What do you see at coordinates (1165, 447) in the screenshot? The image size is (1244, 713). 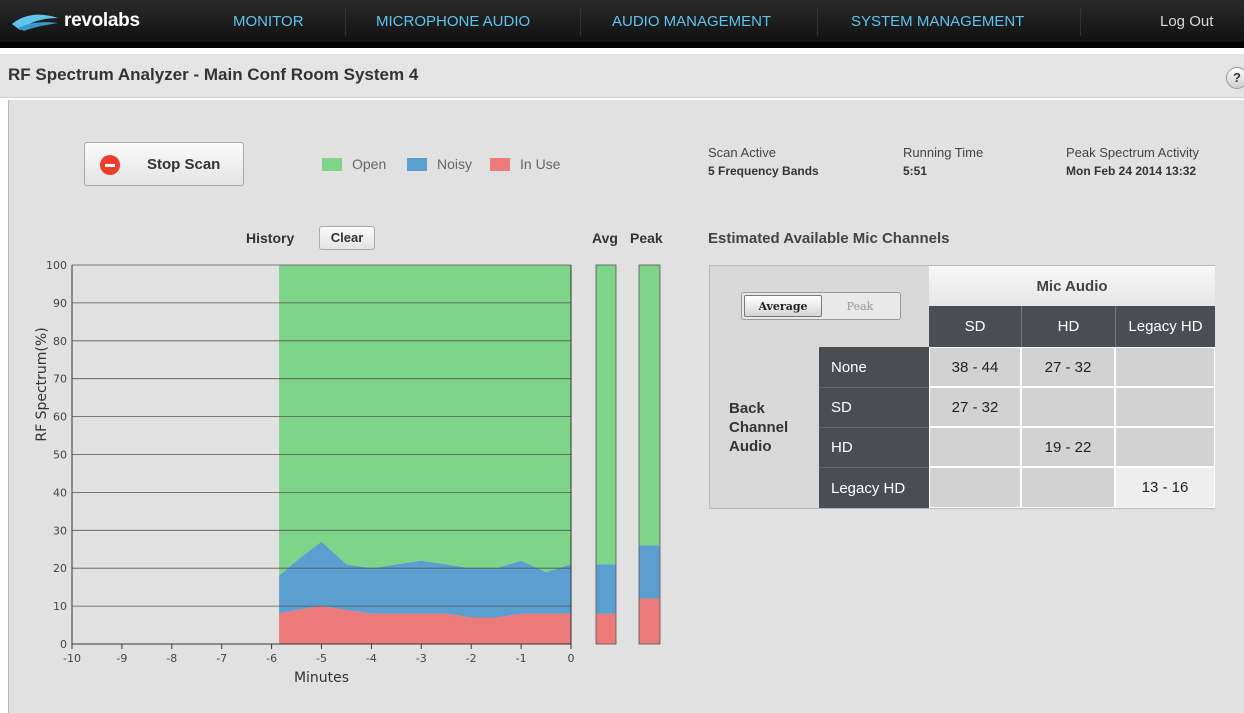 I see `cell-hd-legacy-hd` at bounding box center [1165, 447].